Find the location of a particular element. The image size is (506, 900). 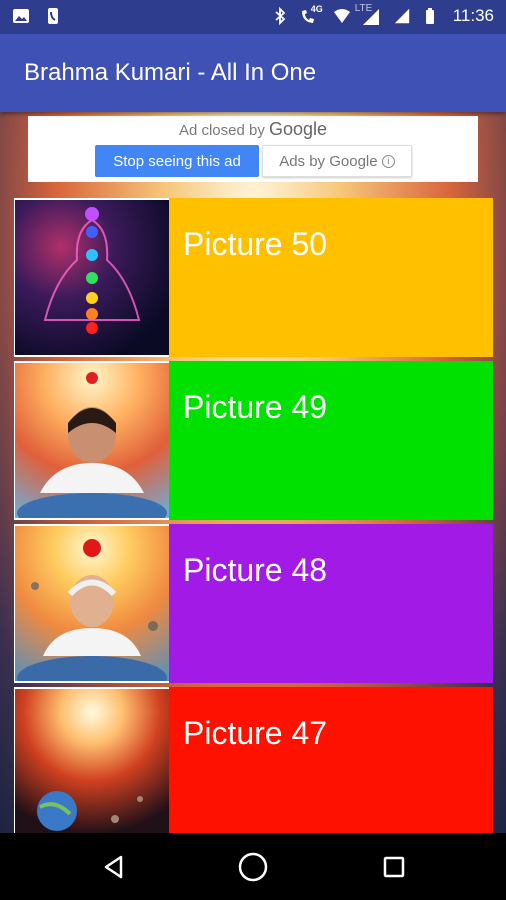

signal-icon: LTE is located at coordinates (369, 14).